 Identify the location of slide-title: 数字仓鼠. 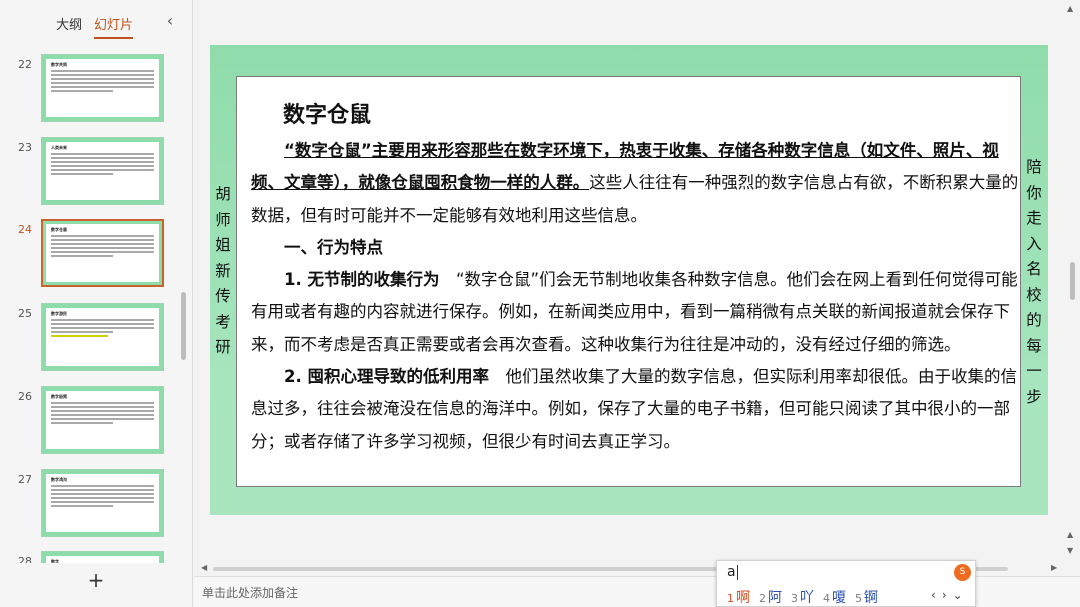
(327, 115).